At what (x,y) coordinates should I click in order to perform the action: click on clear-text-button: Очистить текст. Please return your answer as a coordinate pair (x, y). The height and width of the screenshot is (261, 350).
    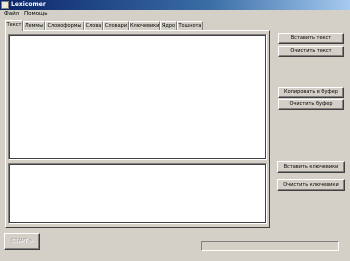
    Looking at the image, I should click on (311, 51).